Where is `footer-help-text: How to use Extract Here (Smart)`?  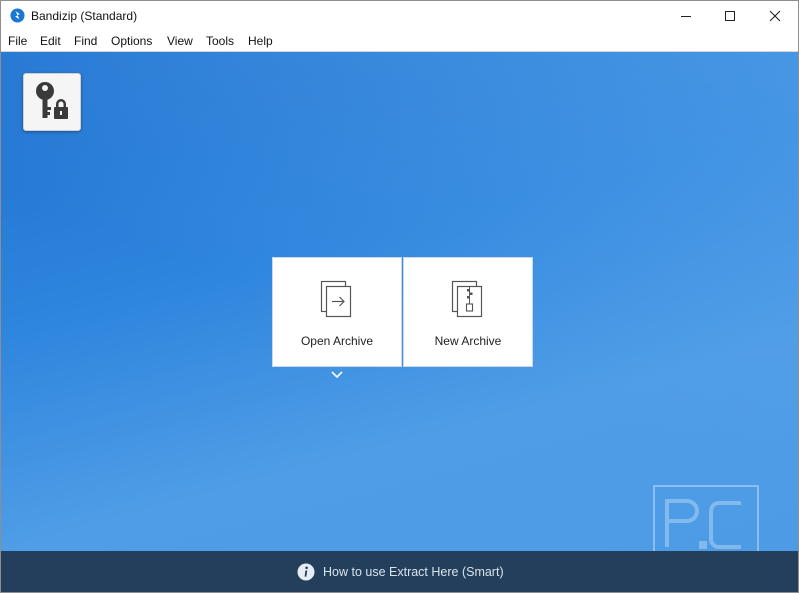
footer-help-text: How to use Extract Here (Smart) is located at coordinates (413, 572).